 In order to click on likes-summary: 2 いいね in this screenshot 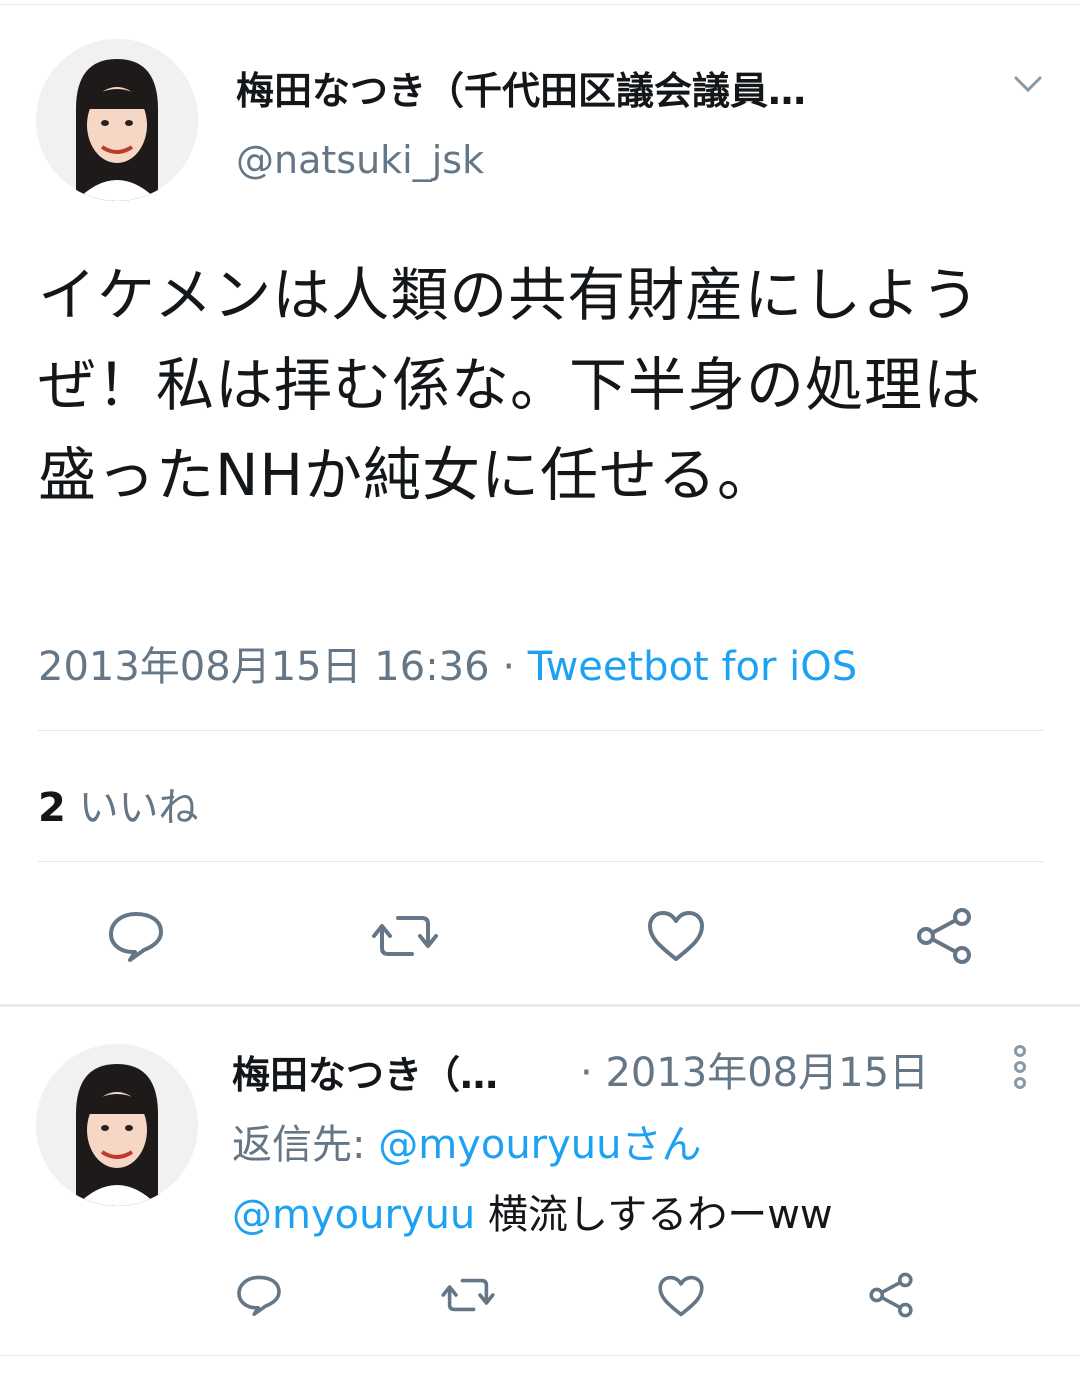, I will do `click(118, 804)`.